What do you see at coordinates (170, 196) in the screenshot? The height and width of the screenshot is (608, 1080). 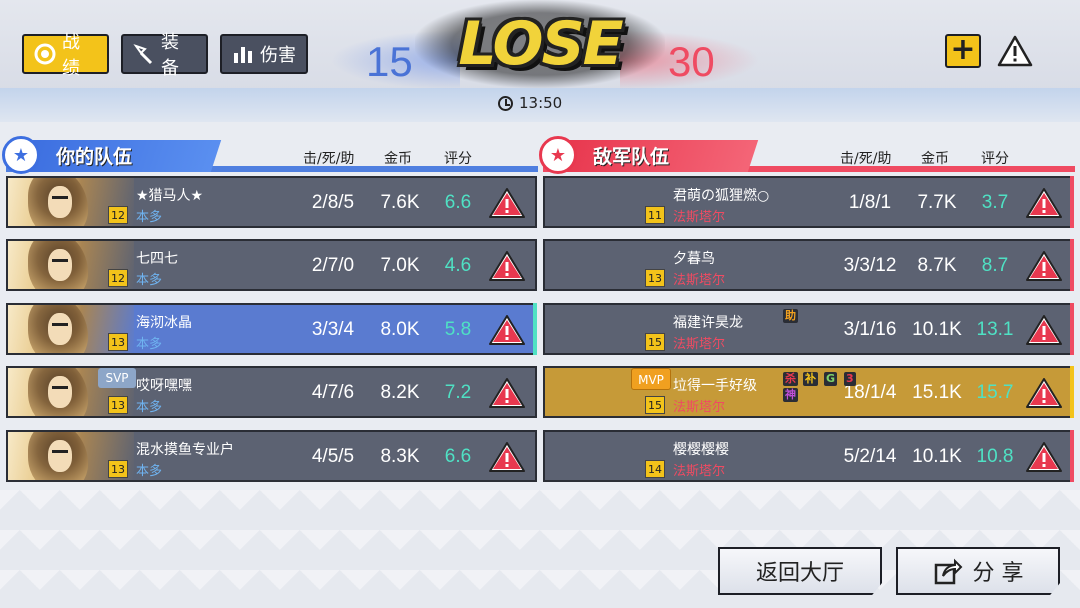 I see `player-name: ★猎马人★` at bounding box center [170, 196].